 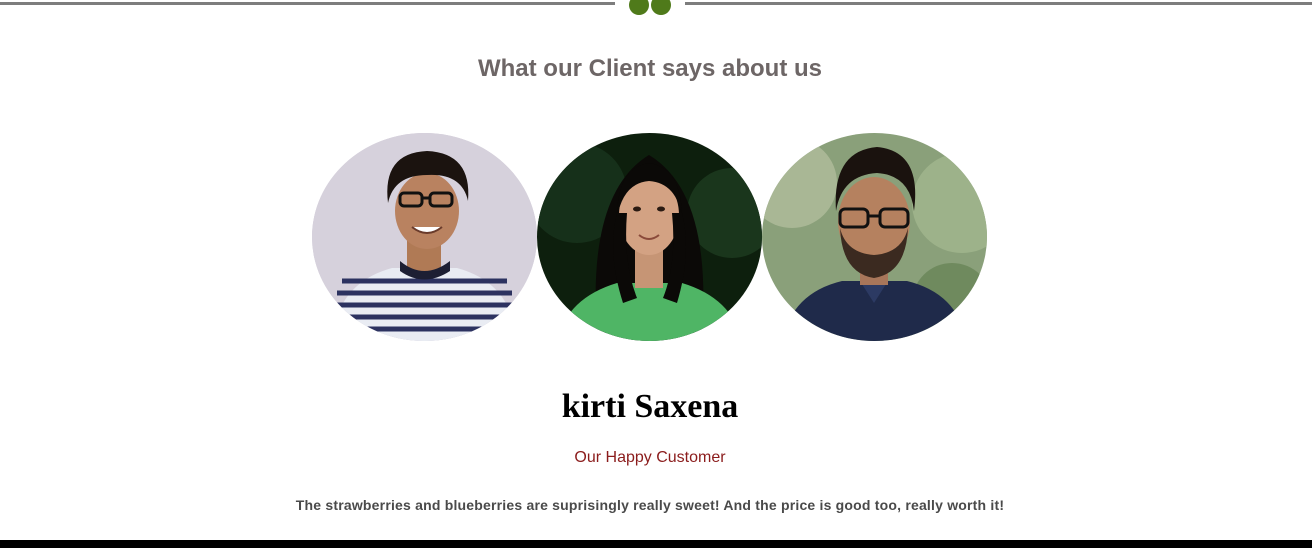 What do you see at coordinates (650, 68) in the screenshot?
I see `section-title: What our Client says about us` at bounding box center [650, 68].